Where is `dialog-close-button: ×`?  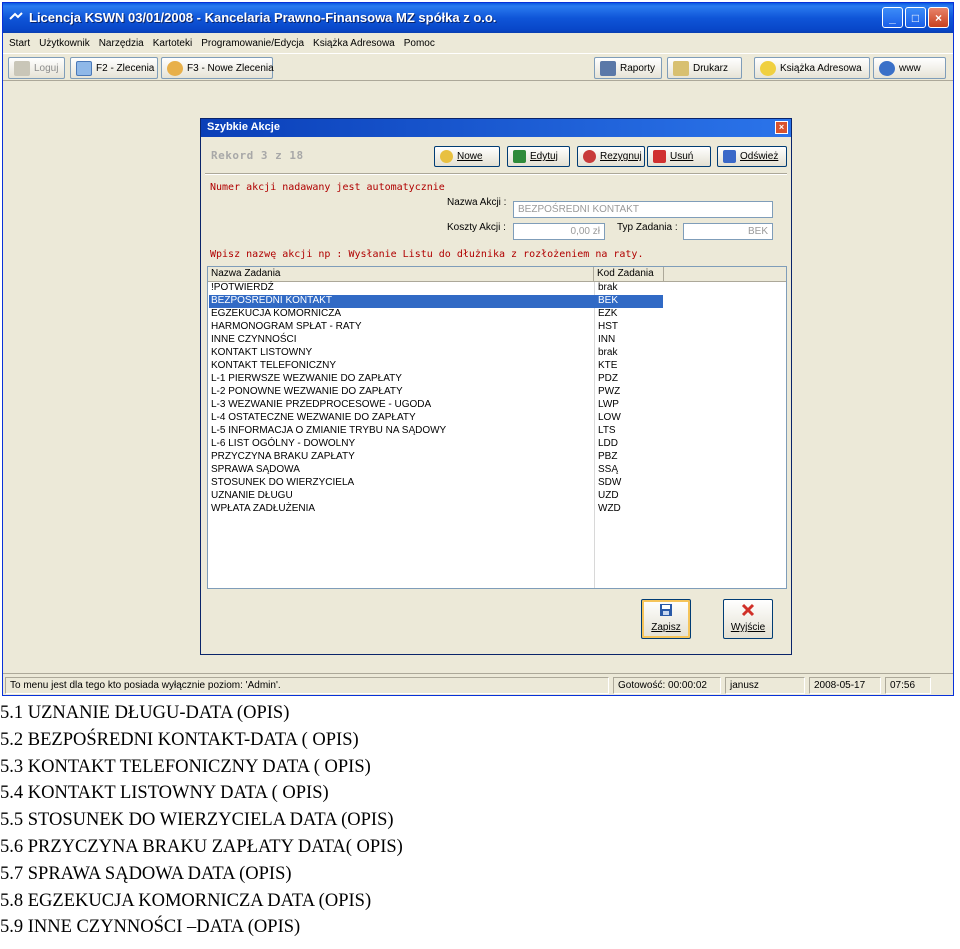 dialog-close-button: × is located at coordinates (781, 127).